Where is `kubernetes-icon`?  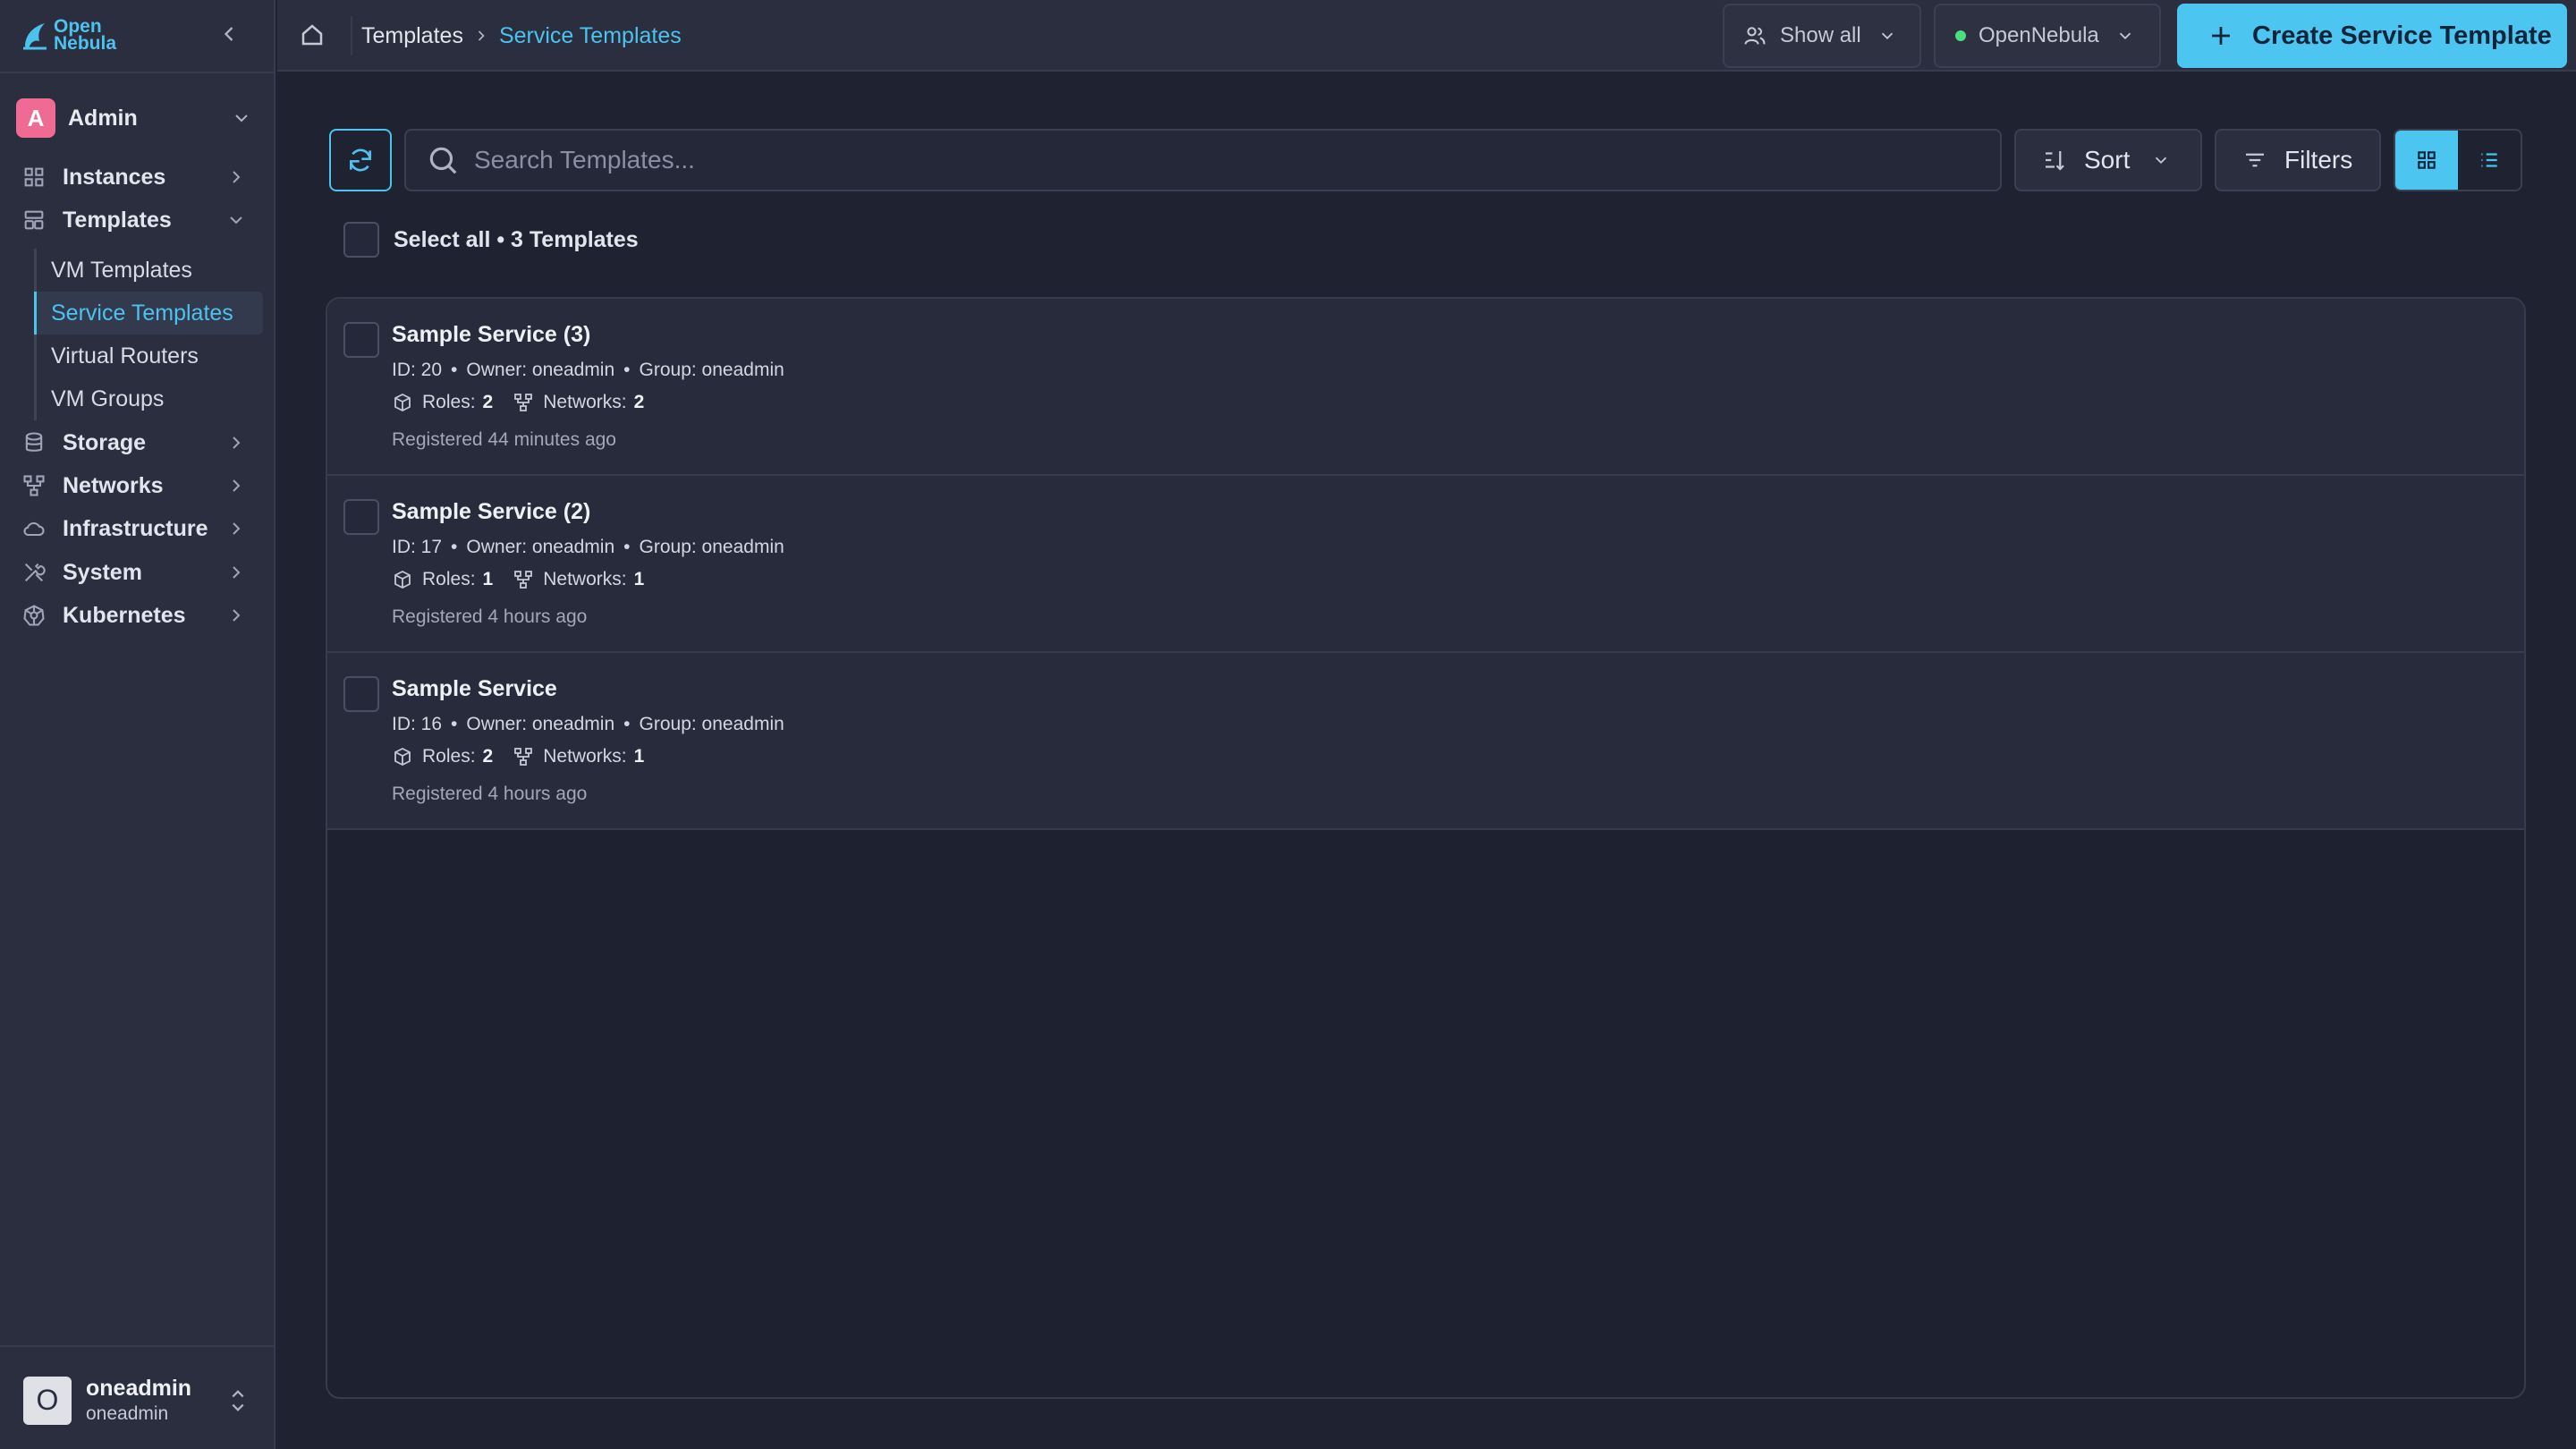
kubernetes-icon is located at coordinates (34, 615).